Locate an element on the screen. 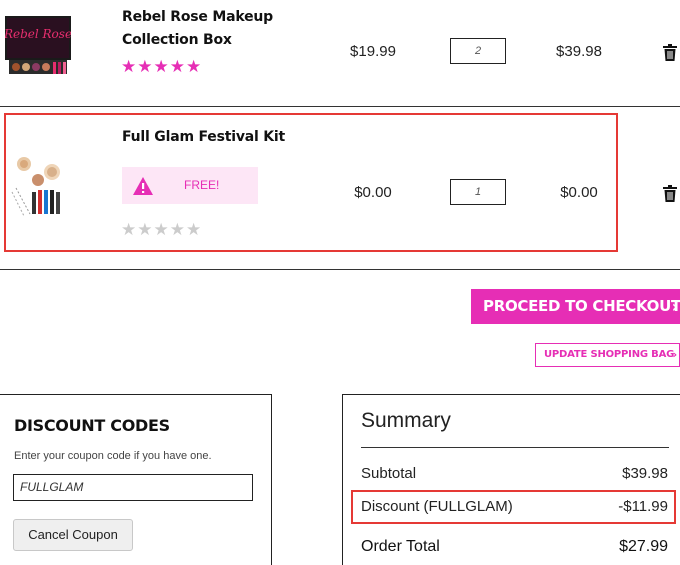 This screenshot has height=565, width=680. product-name: Rebel Rose Makeup Collection Box is located at coordinates (197, 29).